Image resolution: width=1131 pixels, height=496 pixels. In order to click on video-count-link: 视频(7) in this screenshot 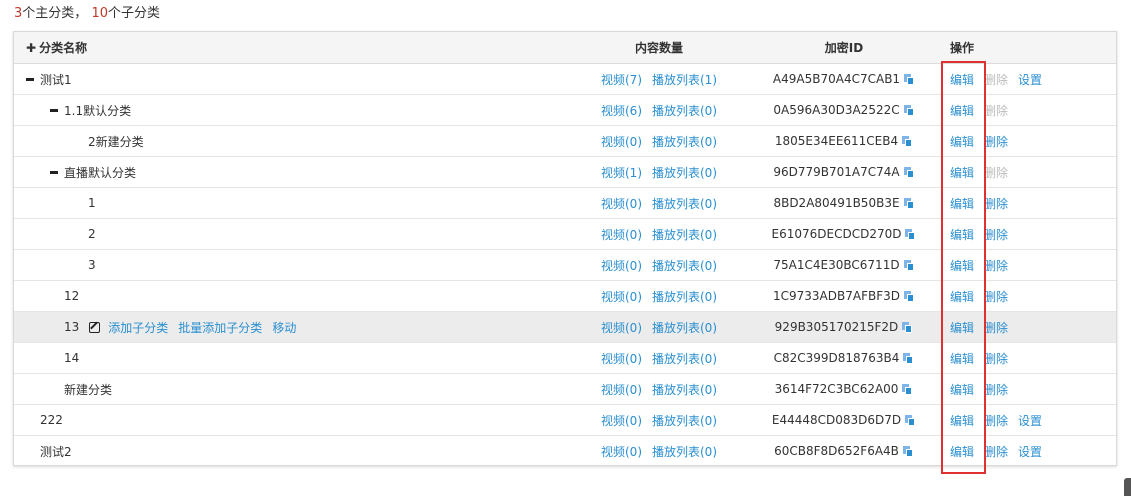, I will do `click(621, 79)`.